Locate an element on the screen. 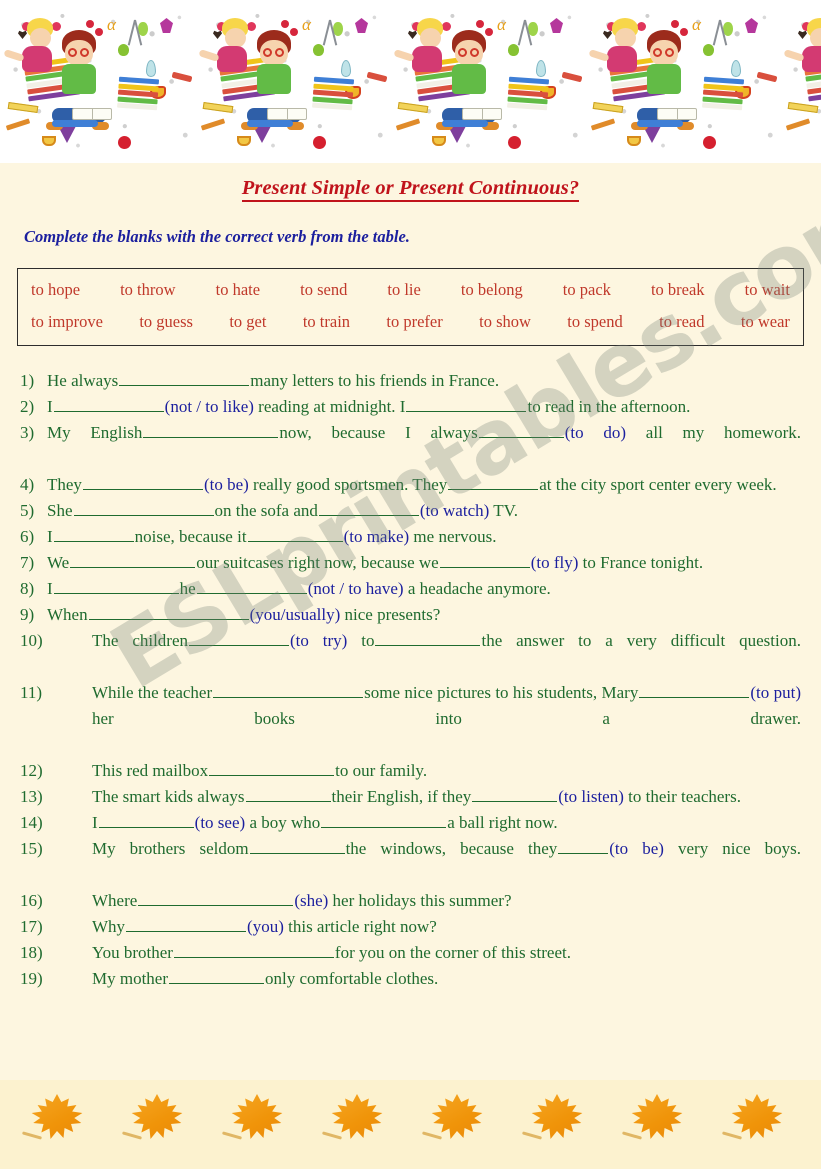 The width and height of the screenshot is (821, 1169). exercise-number: 18) is located at coordinates (31, 952).